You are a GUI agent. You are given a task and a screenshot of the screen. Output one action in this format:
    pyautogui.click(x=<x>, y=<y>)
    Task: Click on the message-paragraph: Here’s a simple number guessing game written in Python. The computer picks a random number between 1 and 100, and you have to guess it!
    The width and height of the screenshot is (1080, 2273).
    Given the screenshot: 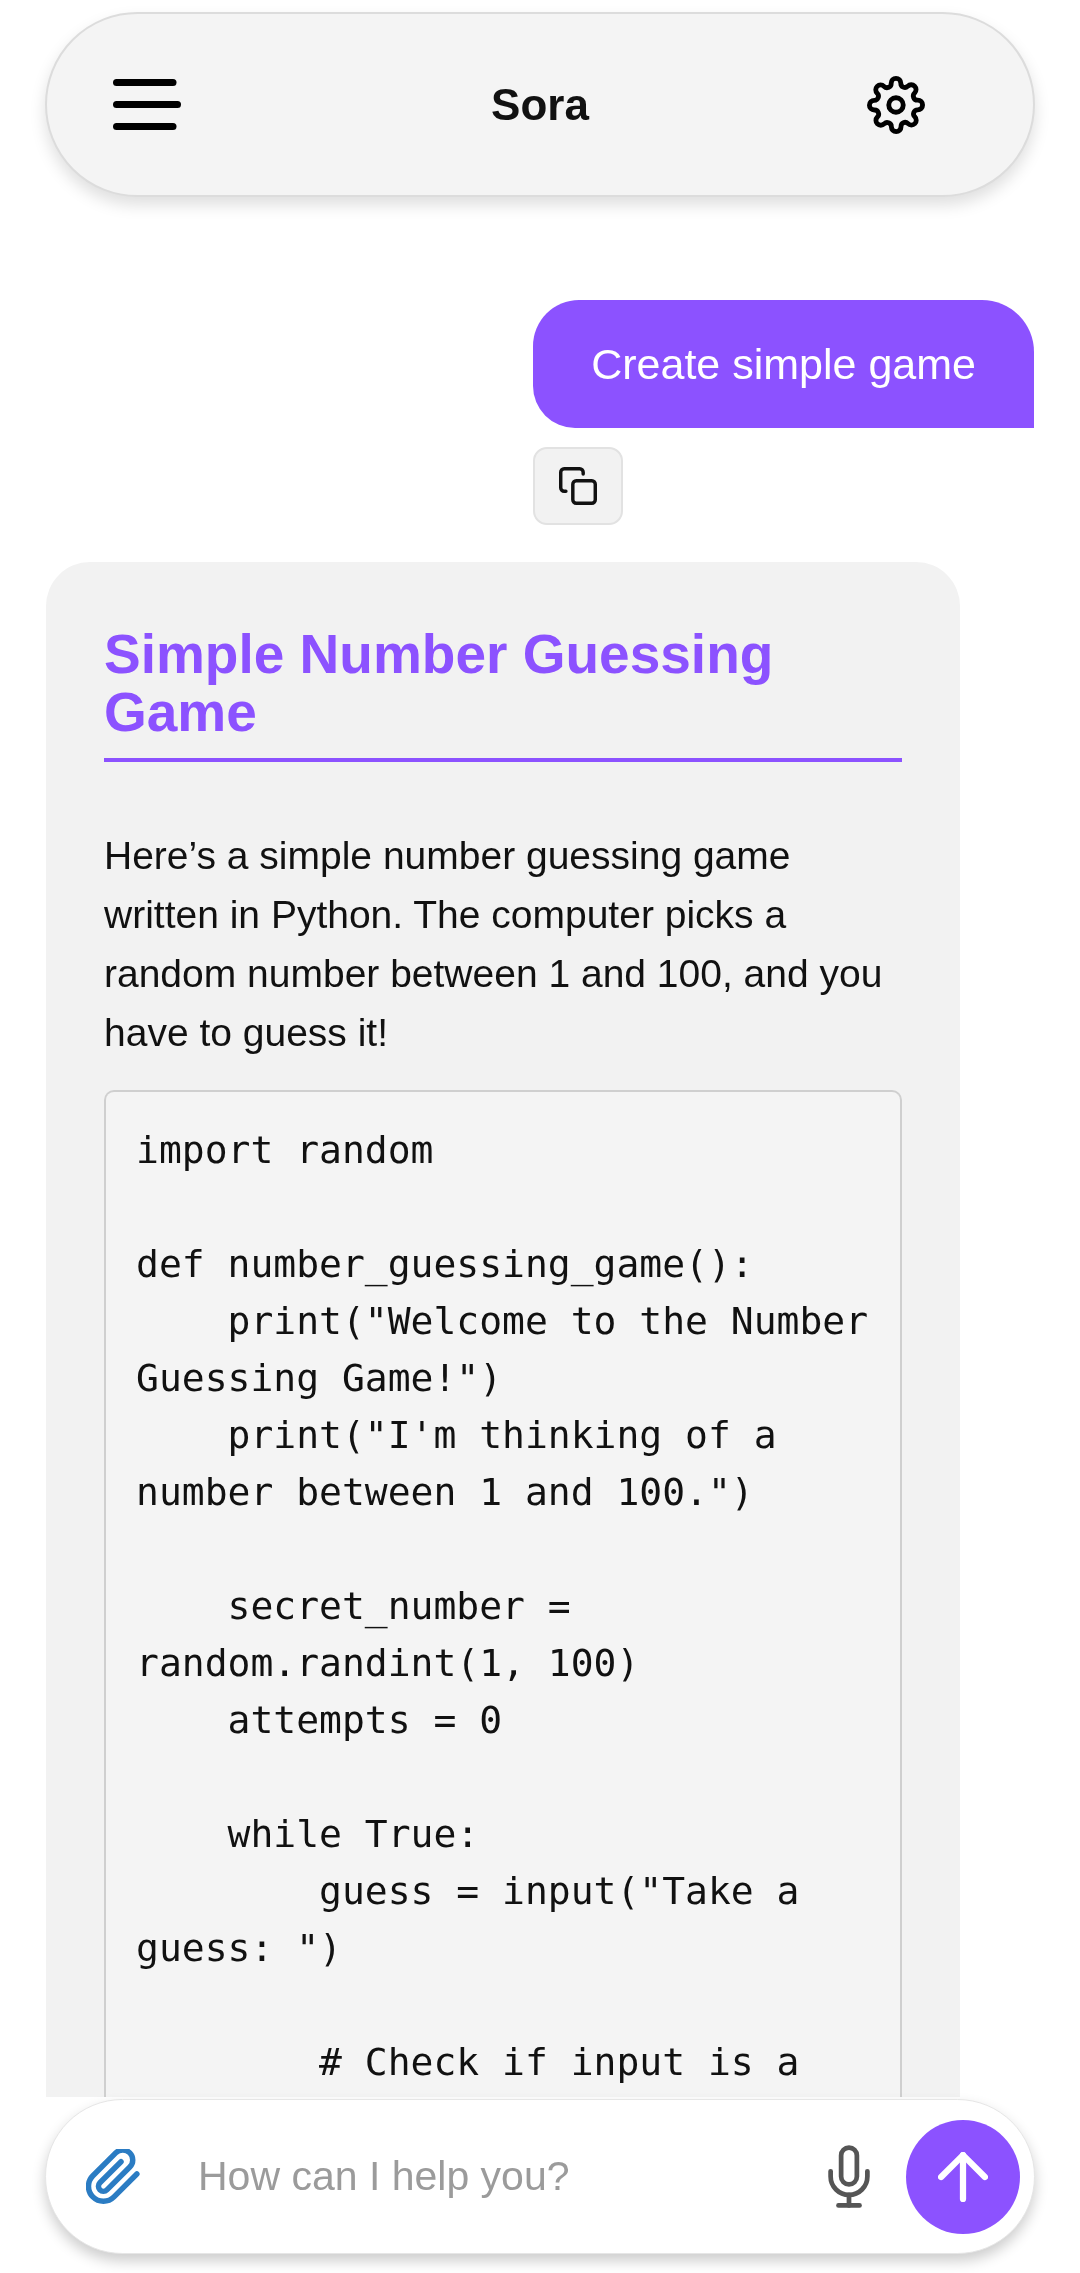 What is the action you would take?
    pyautogui.click(x=494, y=944)
    